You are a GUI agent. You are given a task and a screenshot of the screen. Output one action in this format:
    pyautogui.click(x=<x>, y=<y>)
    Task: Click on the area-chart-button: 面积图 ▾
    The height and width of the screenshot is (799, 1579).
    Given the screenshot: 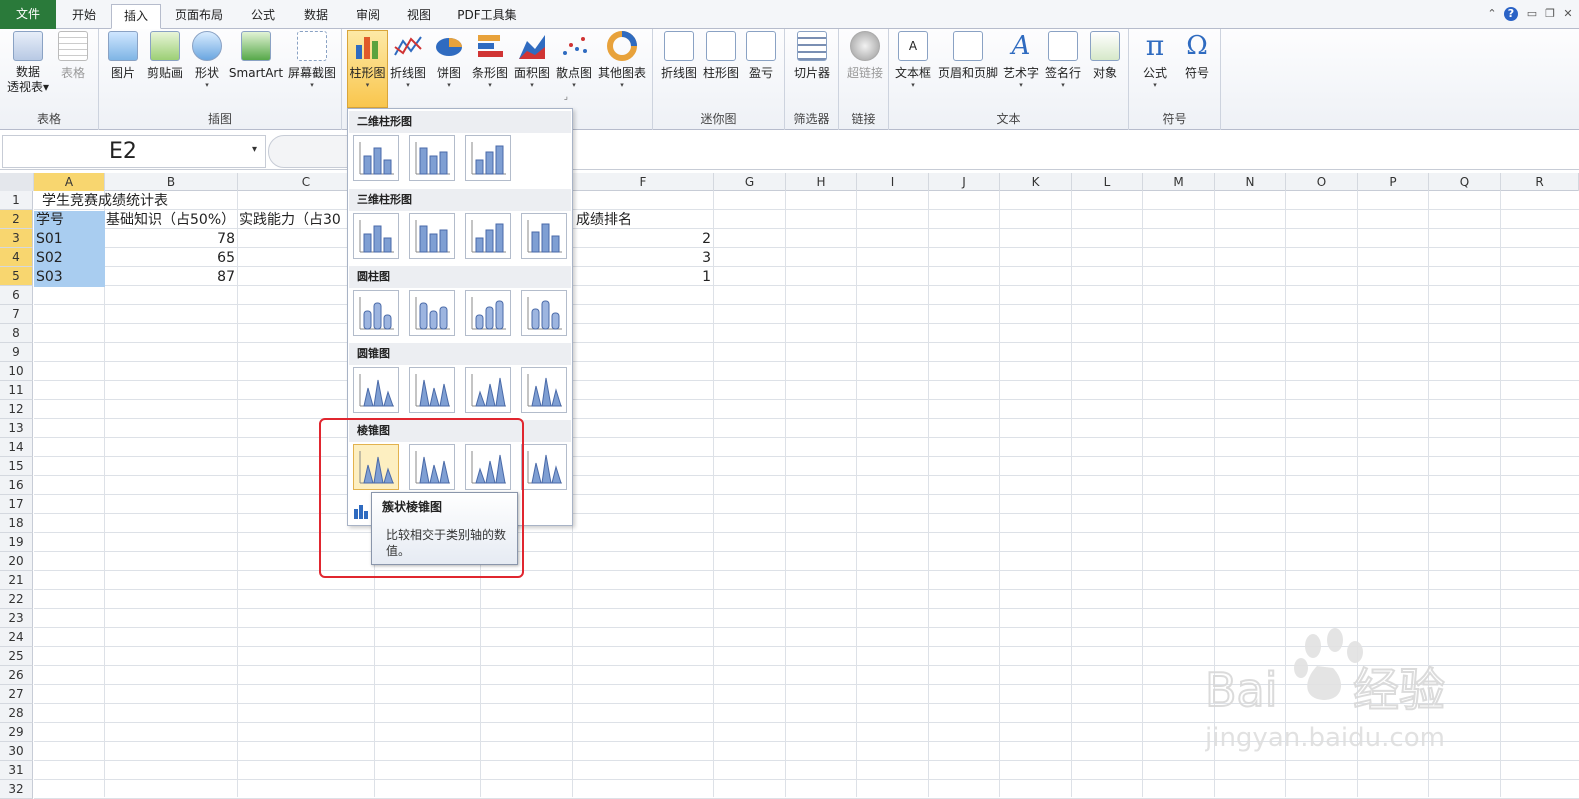 What is the action you would take?
    pyautogui.click(x=532, y=60)
    